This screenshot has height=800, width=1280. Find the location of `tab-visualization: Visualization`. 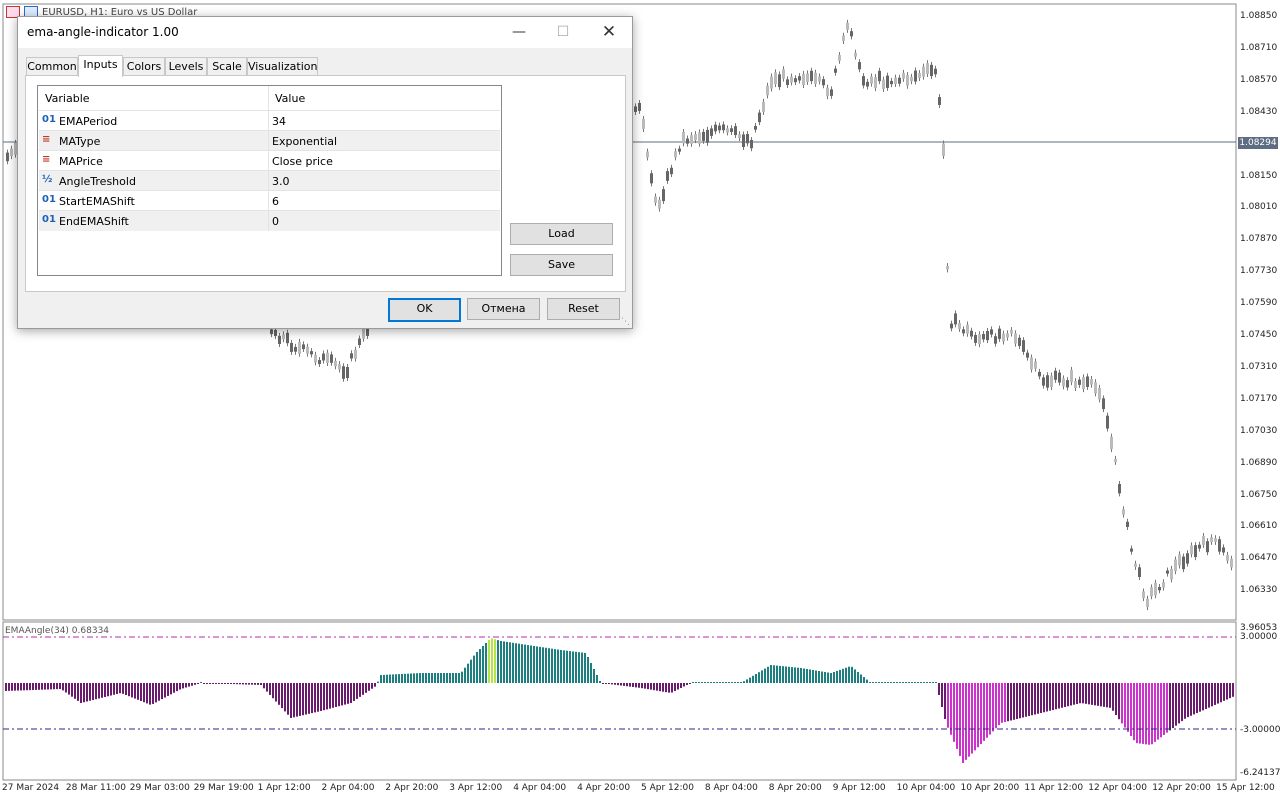

tab-visualization: Visualization is located at coordinates (282, 66).